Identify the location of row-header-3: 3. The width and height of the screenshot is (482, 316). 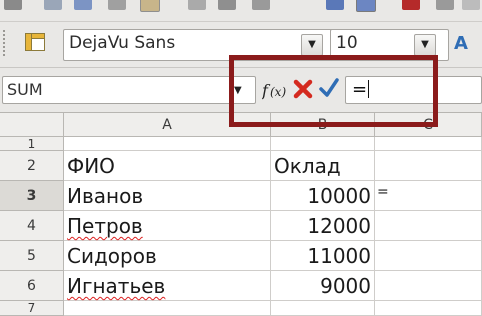
(32, 196).